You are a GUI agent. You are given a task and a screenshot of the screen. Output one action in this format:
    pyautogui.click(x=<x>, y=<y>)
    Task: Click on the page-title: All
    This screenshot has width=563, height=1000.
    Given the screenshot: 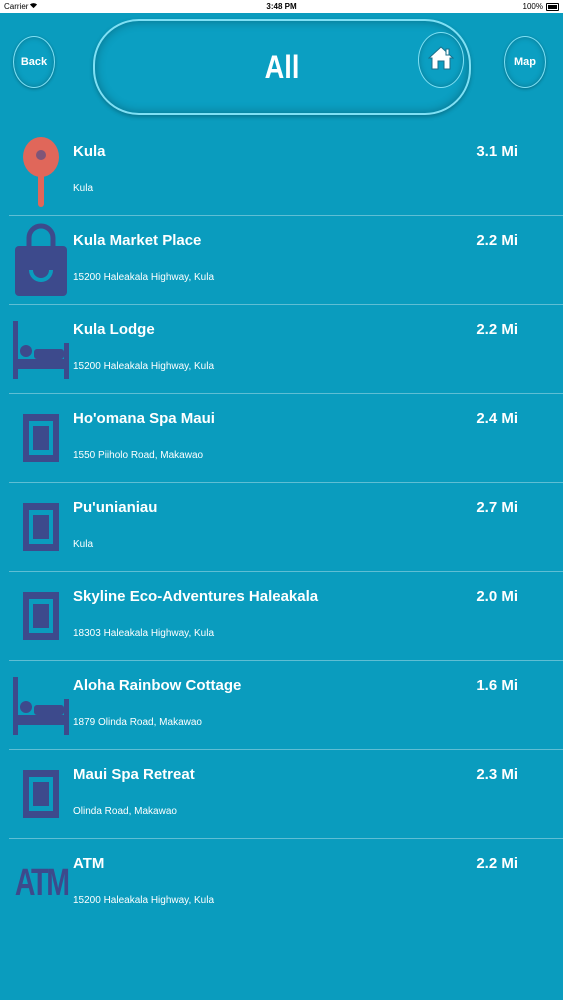 What is the action you would take?
    pyautogui.click(x=282, y=67)
    